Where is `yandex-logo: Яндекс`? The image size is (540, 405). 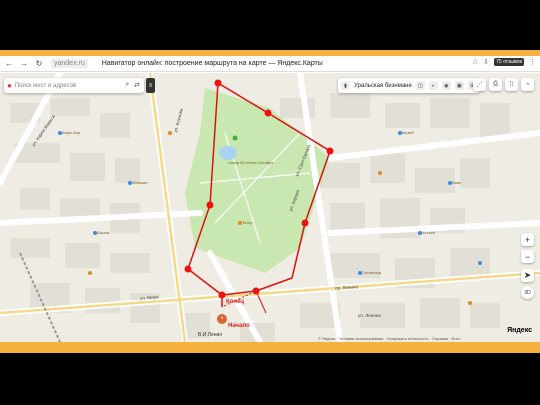 yandex-logo: Яндекс is located at coordinates (519, 330).